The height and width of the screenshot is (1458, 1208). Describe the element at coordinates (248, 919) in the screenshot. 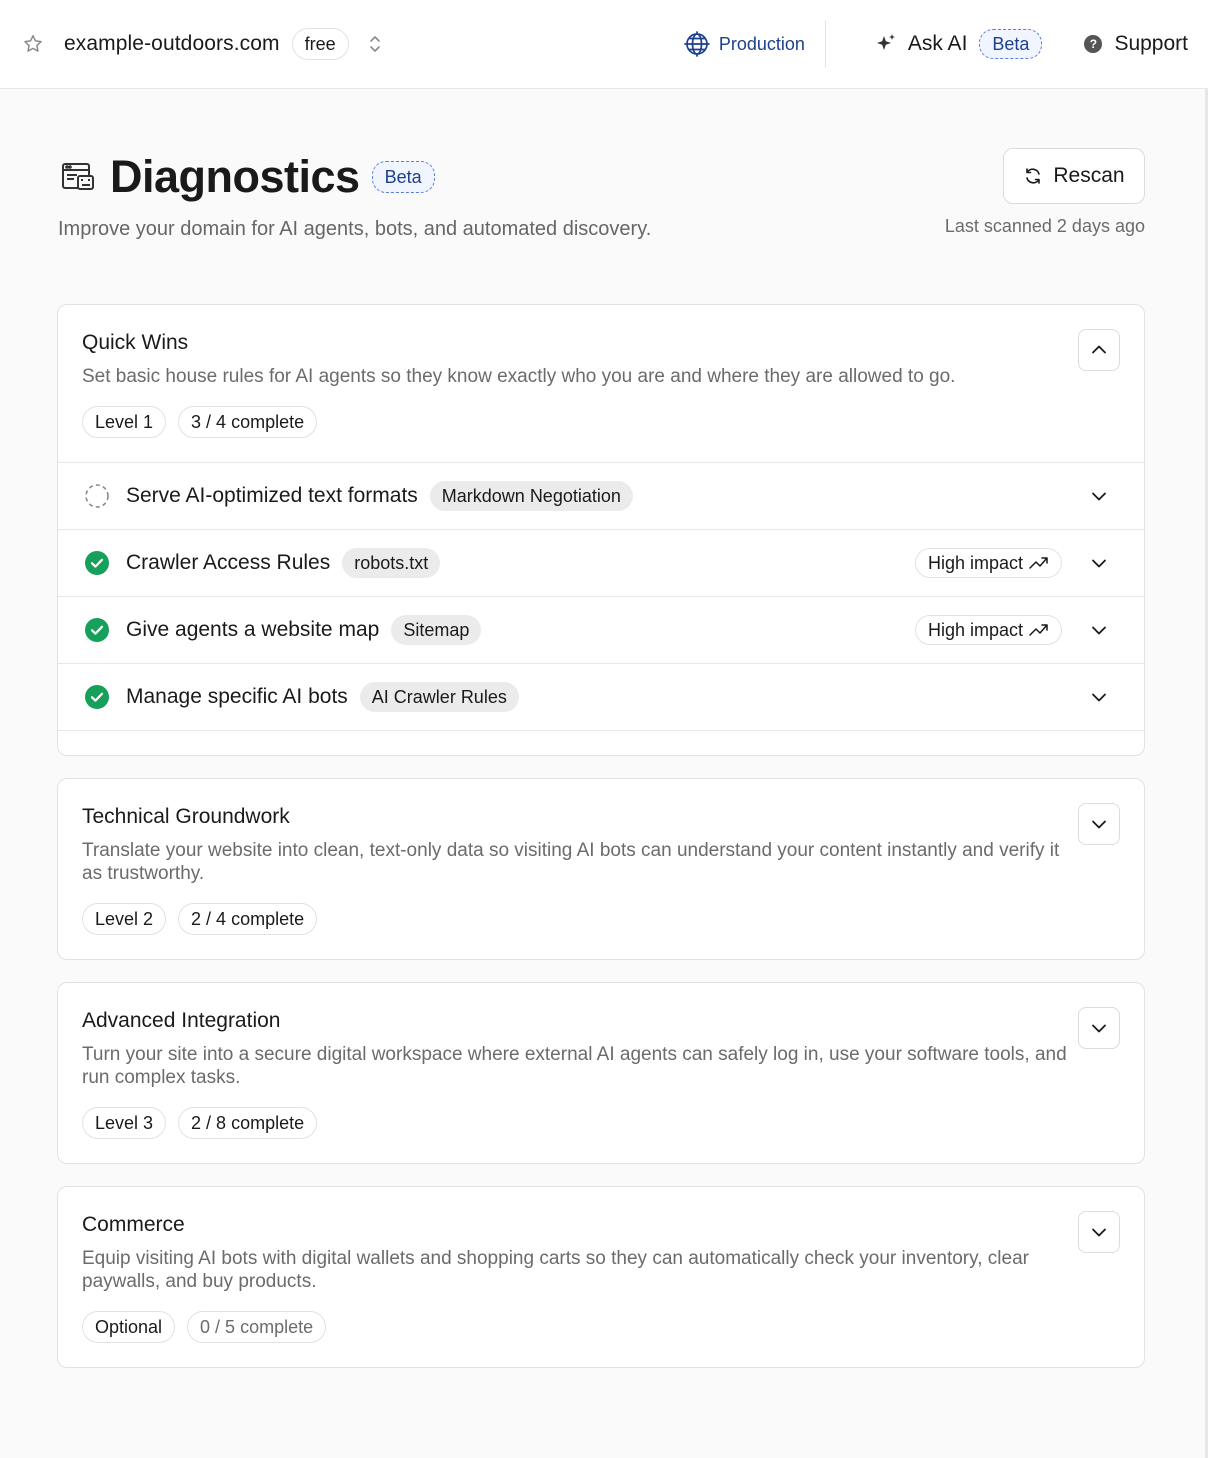

I see `progress-badge: 2 / 4 complete` at that location.